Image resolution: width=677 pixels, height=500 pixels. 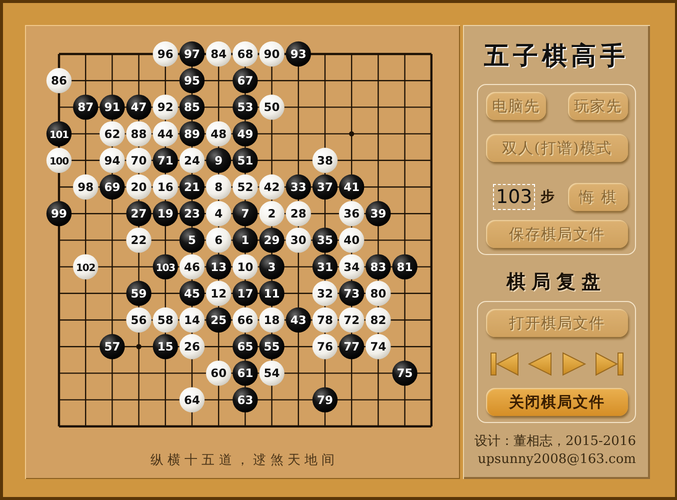 I want to click on stone: 23, so click(x=192, y=213).